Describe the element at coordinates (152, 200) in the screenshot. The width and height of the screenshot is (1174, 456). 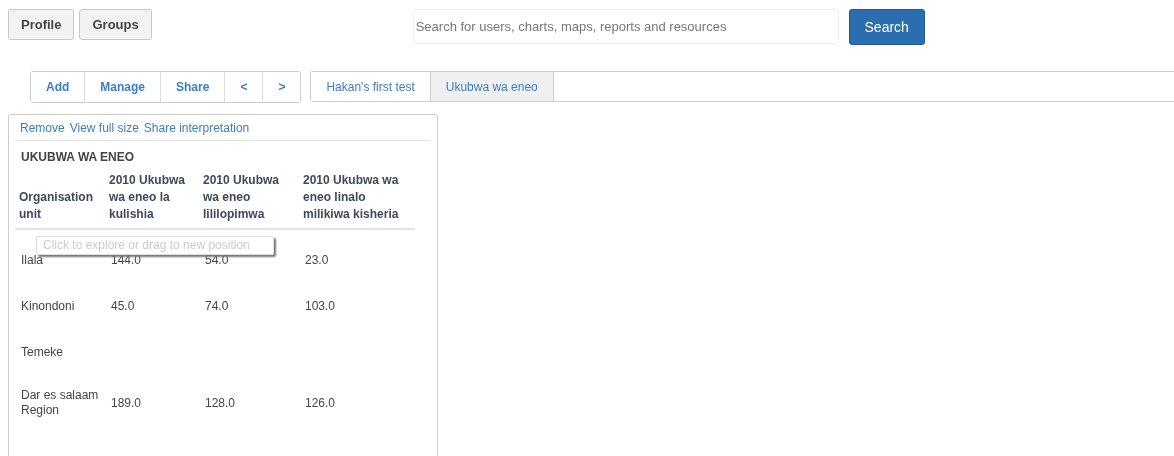
I see `column-header: 2010 Ukubwa wa eneo la kulishia` at that location.